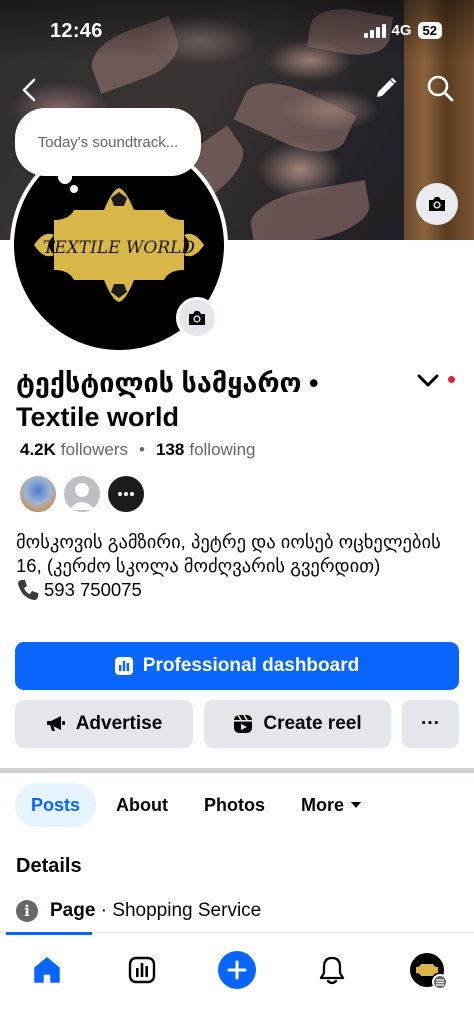  Describe the element at coordinates (27, 911) in the screenshot. I see `info-icon: i` at that location.